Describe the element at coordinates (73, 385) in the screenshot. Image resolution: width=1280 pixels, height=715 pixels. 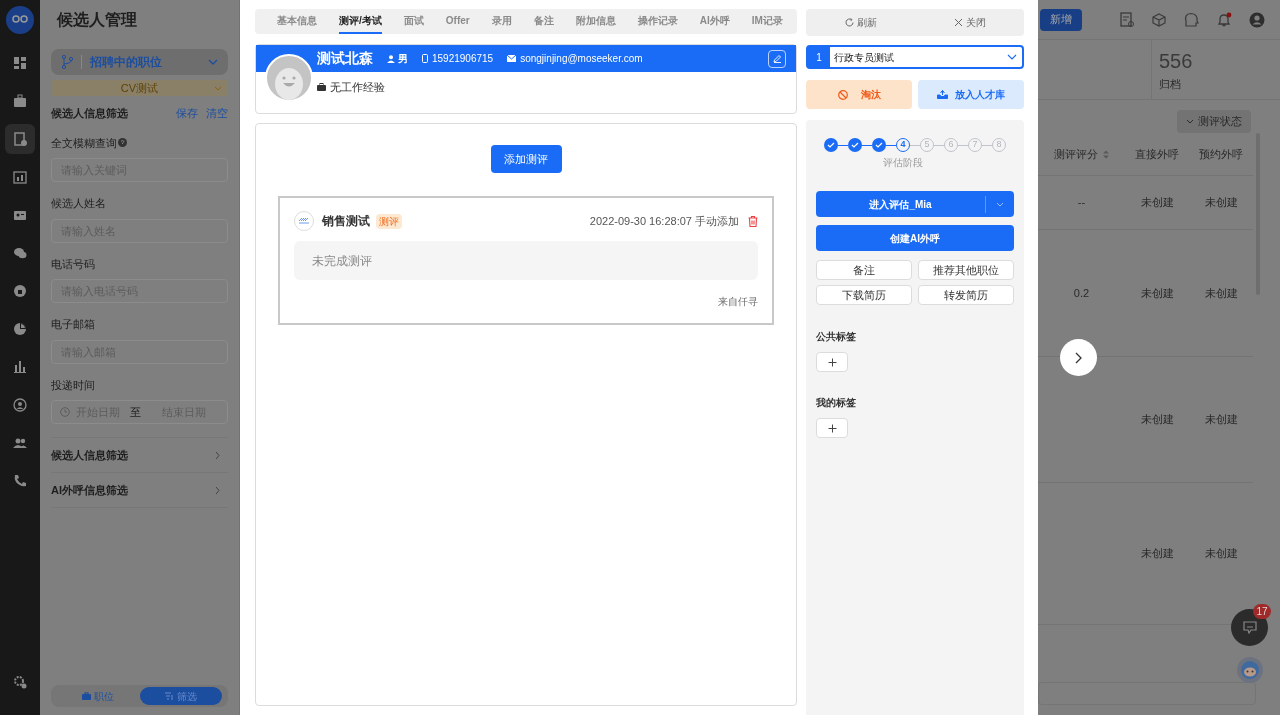
I see `field-label: 投递时间` at that location.